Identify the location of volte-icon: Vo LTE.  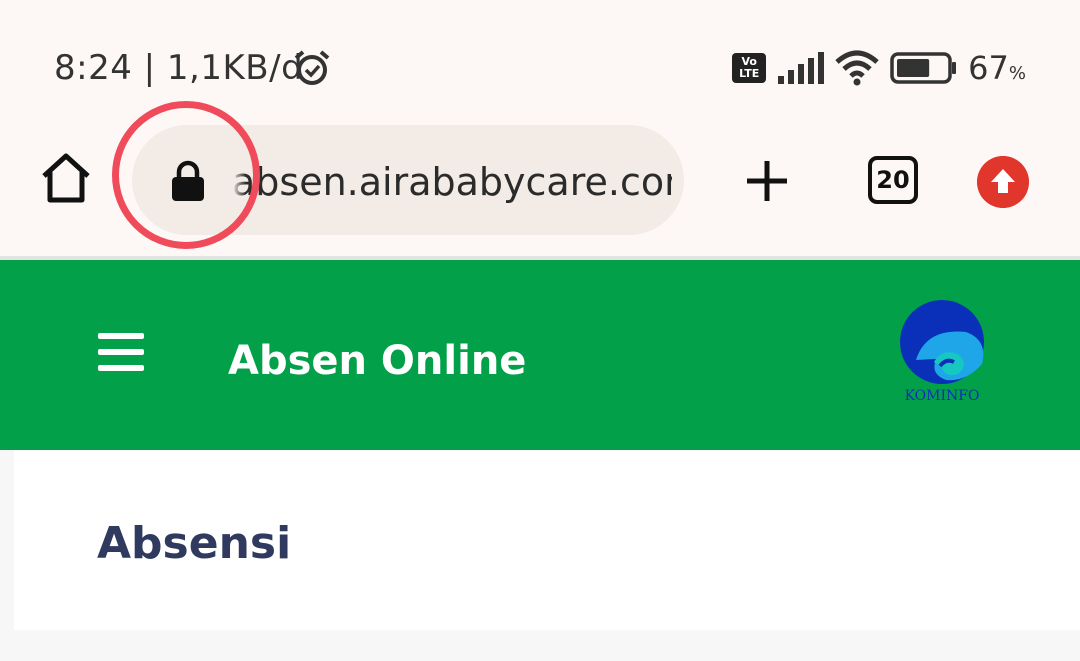
(749, 68).